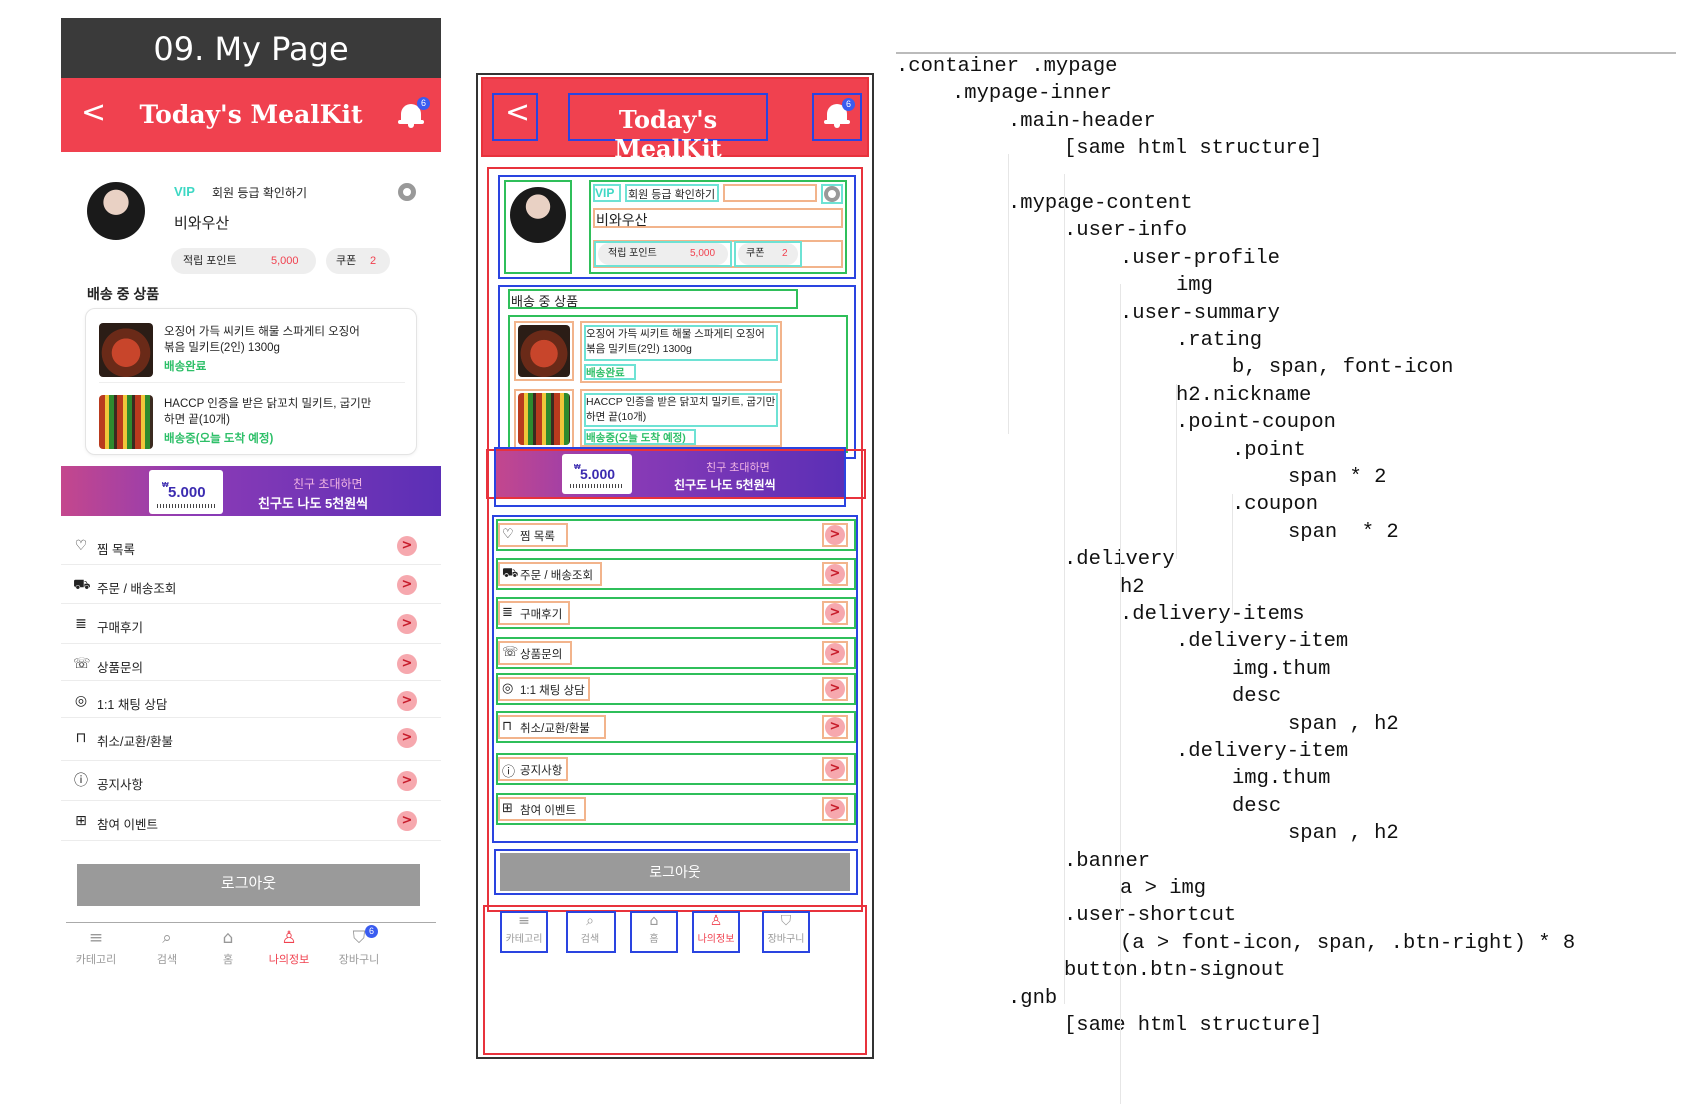  I want to click on code-line: button.btn-signout, so click(1175, 971).